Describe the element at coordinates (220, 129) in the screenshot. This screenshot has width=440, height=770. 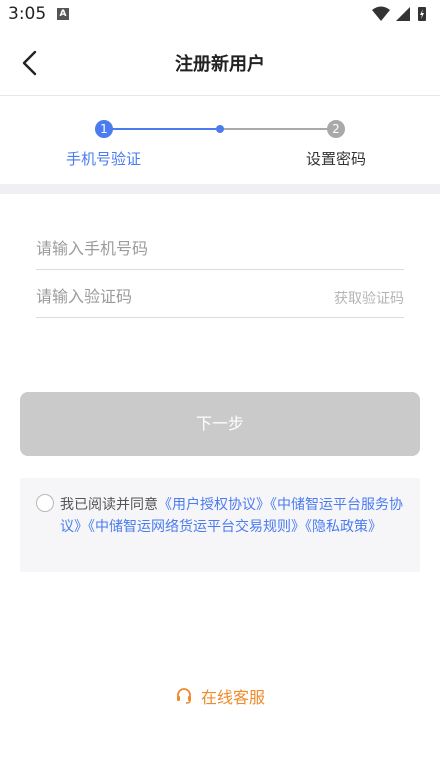
I see `step-progress-dot` at that location.